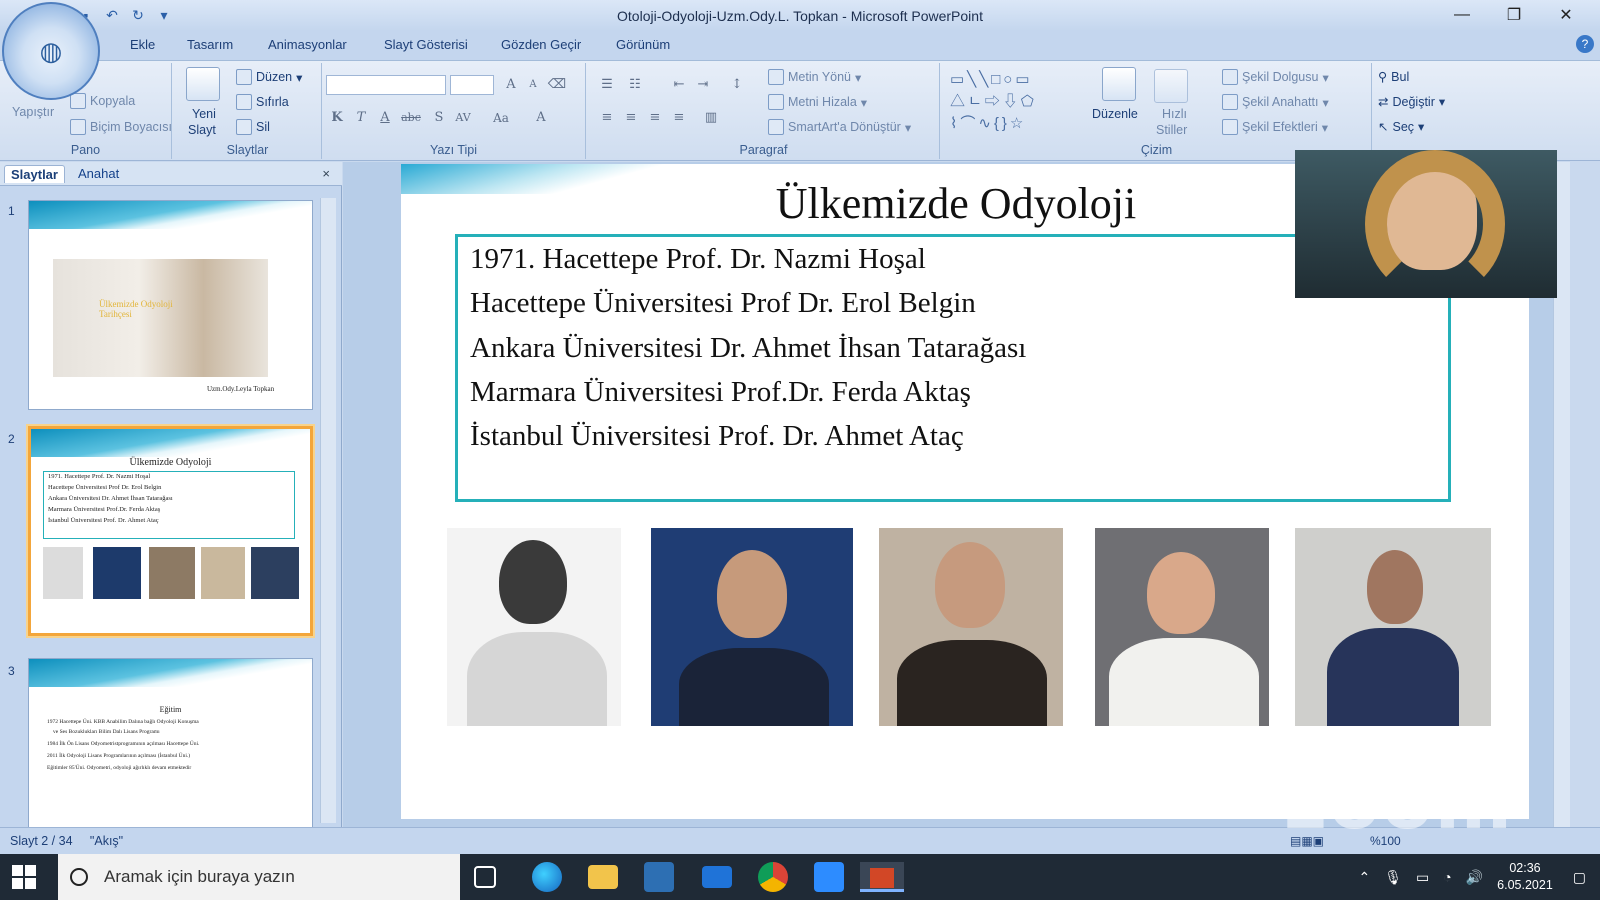 This screenshot has height=900, width=1600. Describe the element at coordinates (1399, 803) in the screenshot. I see `zoom-watermark: zoom` at that location.